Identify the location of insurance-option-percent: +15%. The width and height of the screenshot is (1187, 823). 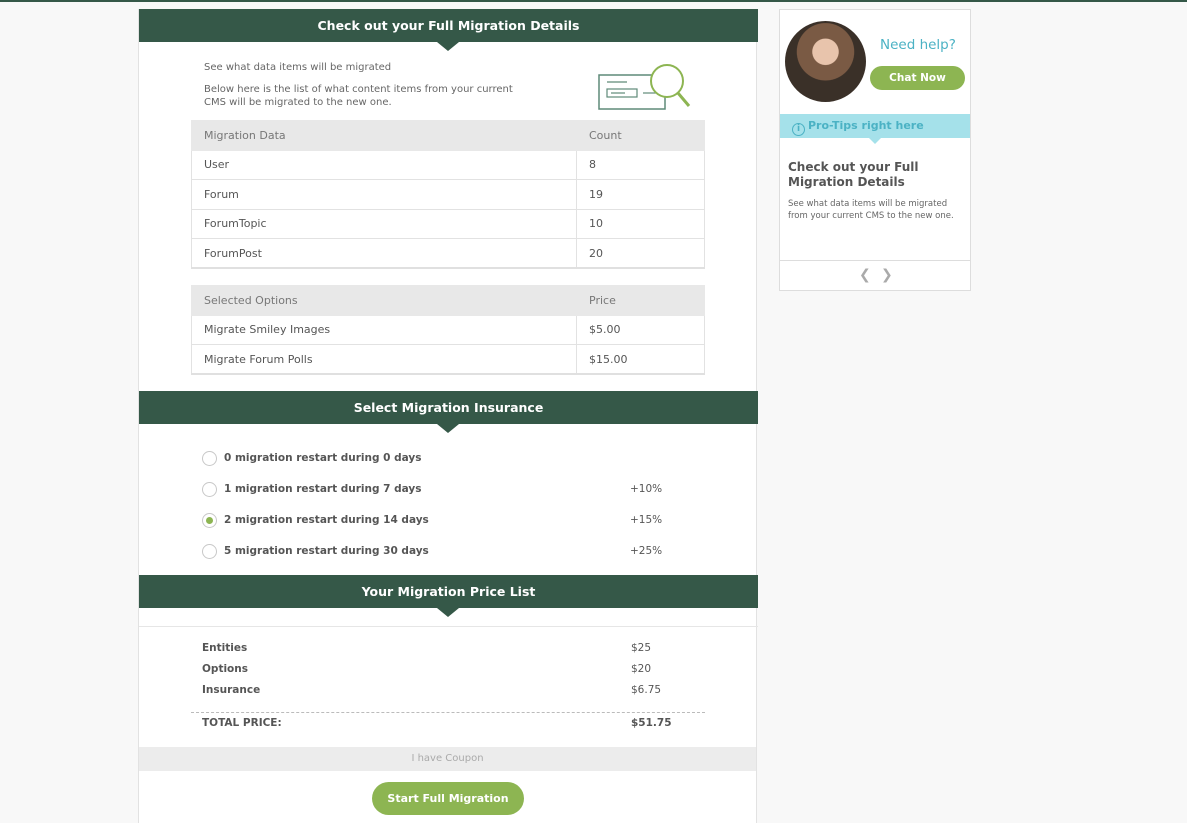
(646, 520).